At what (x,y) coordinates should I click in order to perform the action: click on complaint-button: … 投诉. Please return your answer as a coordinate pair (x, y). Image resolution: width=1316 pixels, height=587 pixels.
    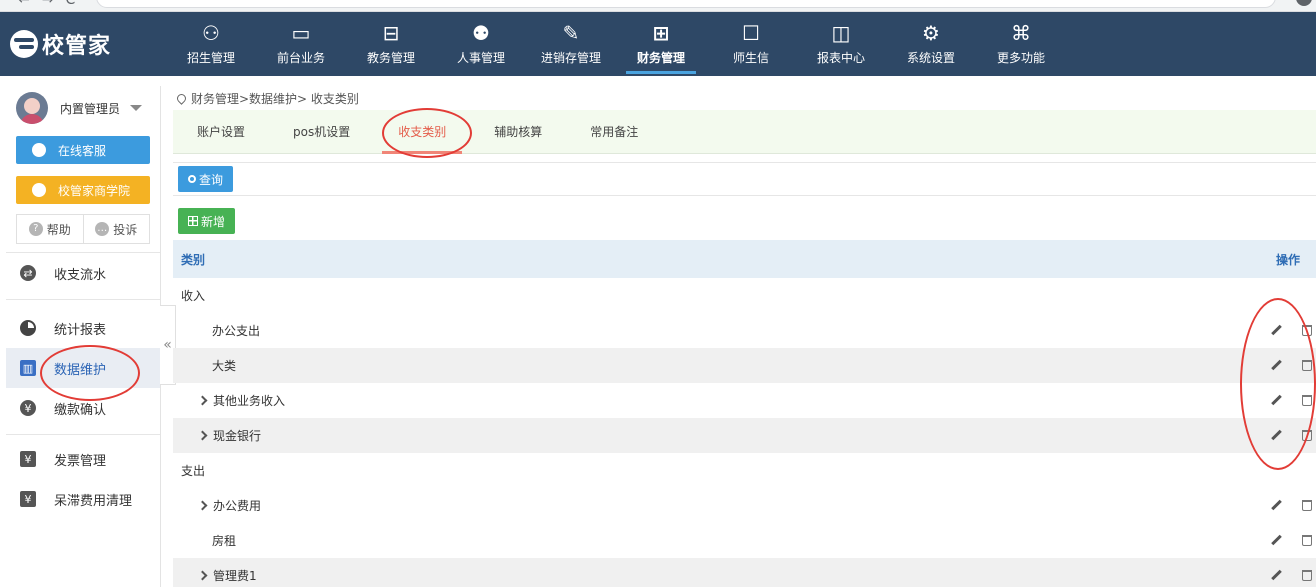
    Looking at the image, I should click on (116, 229).